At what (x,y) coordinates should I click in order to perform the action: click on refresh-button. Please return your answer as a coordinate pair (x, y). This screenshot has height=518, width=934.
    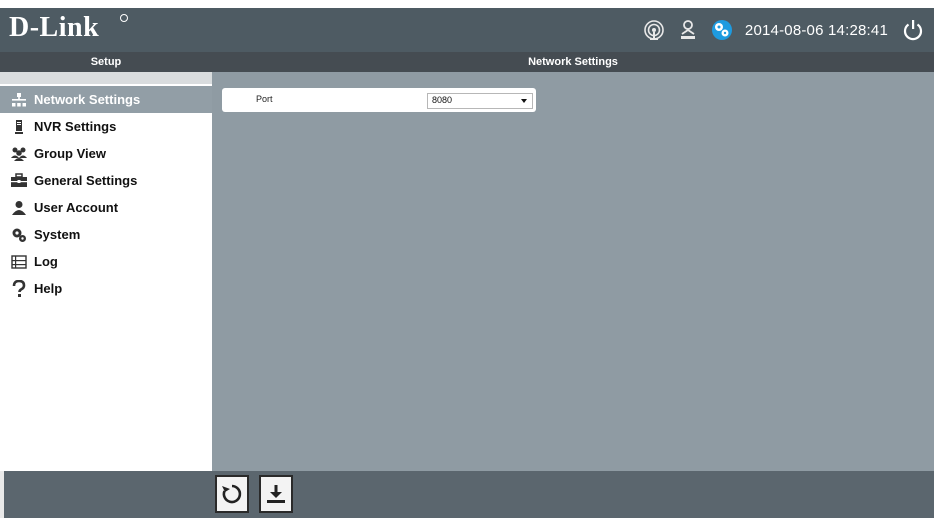
    Looking at the image, I should click on (232, 494).